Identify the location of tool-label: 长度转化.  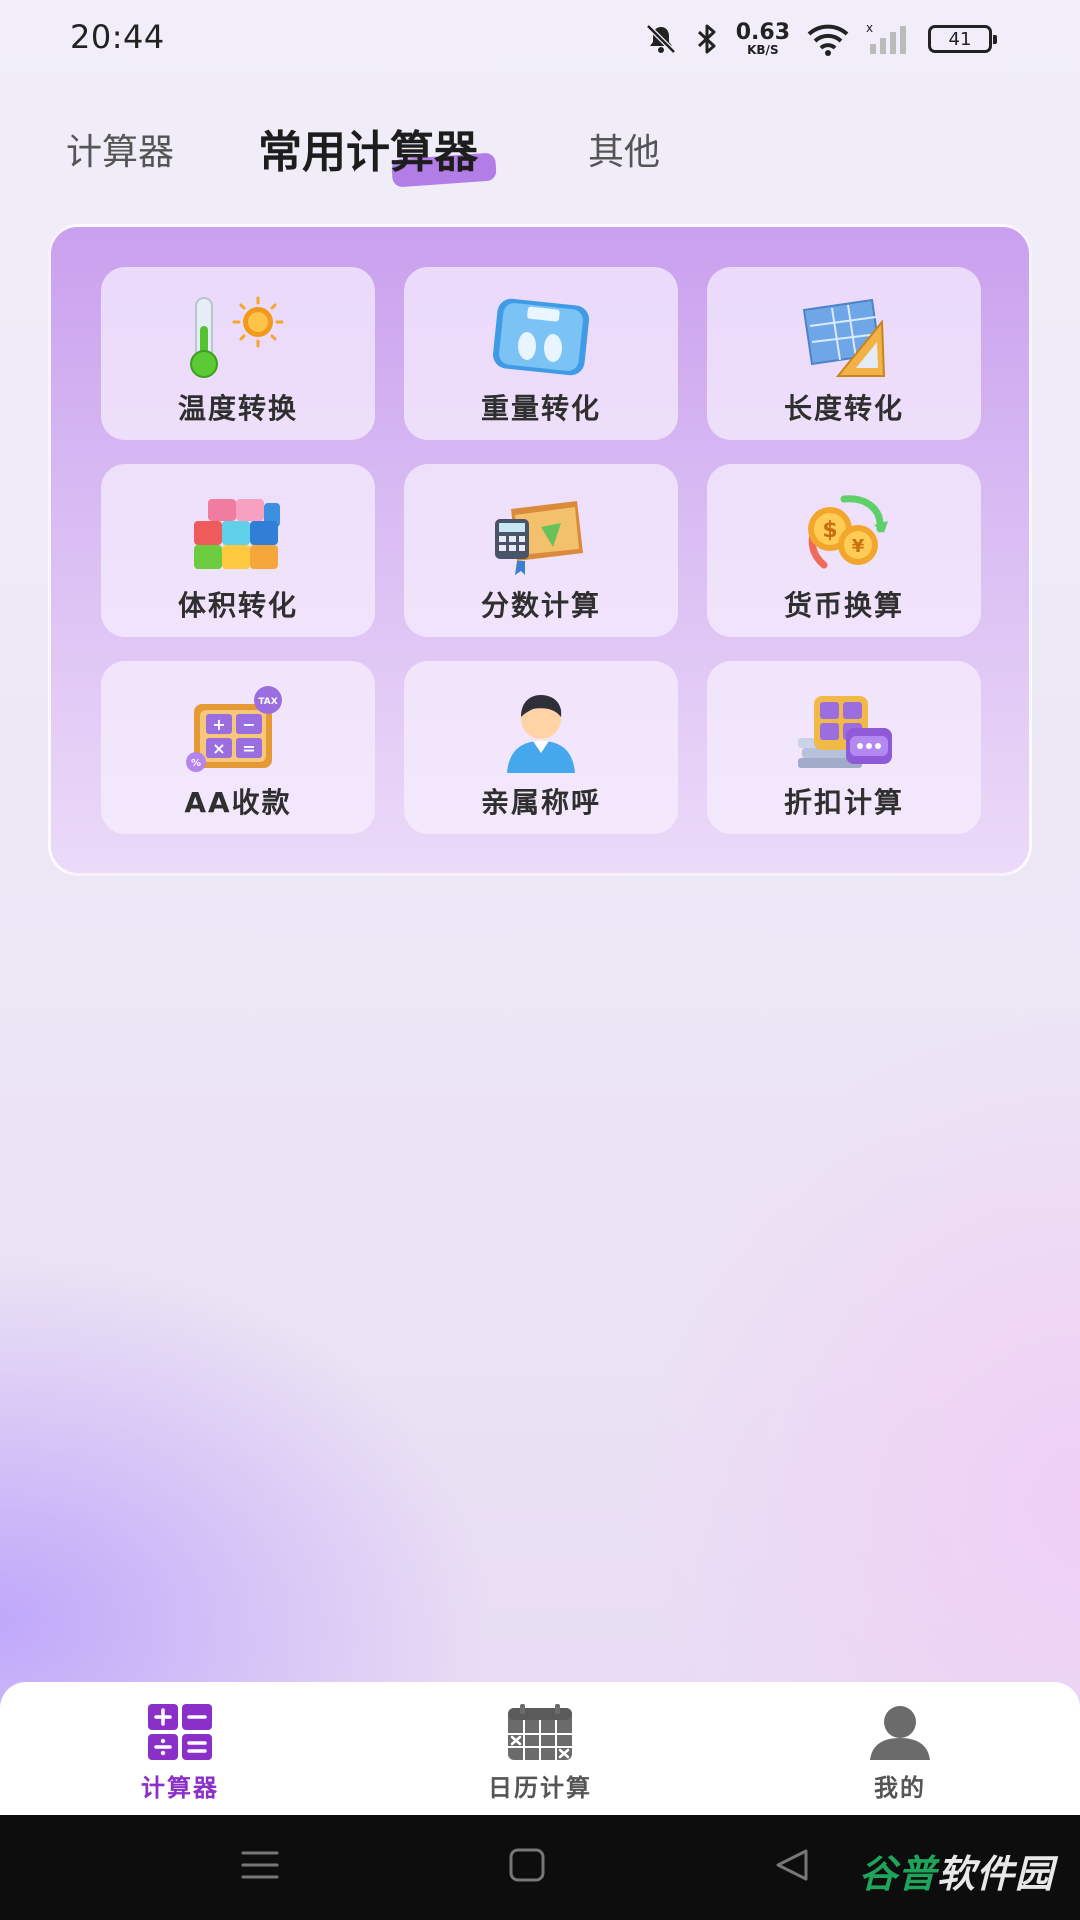
(843, 408).